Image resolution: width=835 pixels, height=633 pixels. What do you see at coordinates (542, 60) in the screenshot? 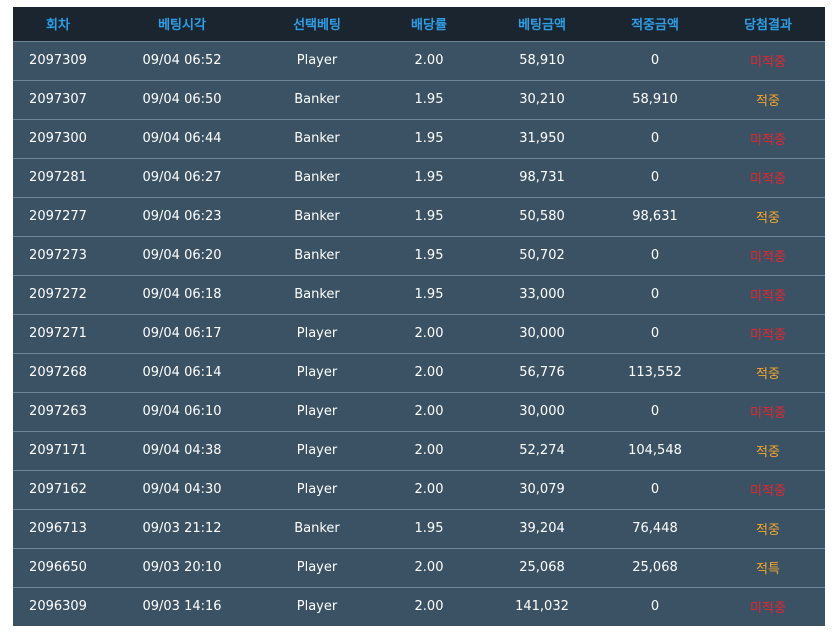
I see `cell-bet-amount: 58,910` at bounding box center [542, 60].